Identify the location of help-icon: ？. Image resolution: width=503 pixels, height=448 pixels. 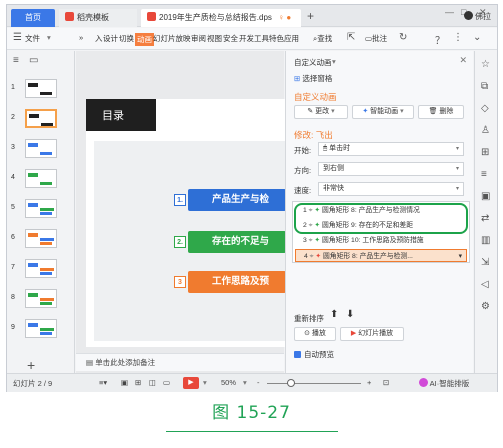
(440, 39).